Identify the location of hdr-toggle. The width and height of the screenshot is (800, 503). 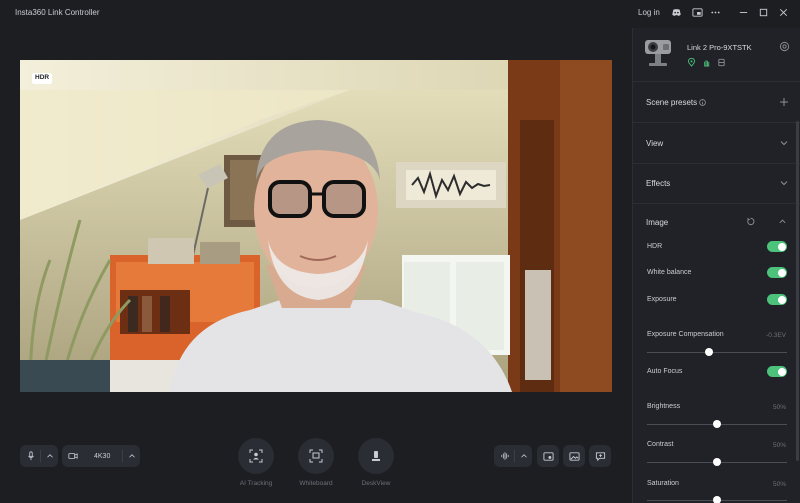
(777, 246).